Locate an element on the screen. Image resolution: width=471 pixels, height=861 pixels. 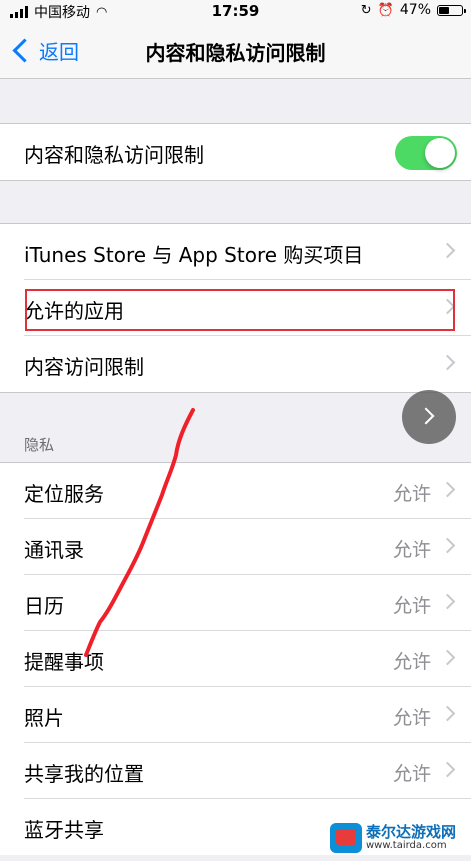
toggle-knob is located at coordinates (440, 153).